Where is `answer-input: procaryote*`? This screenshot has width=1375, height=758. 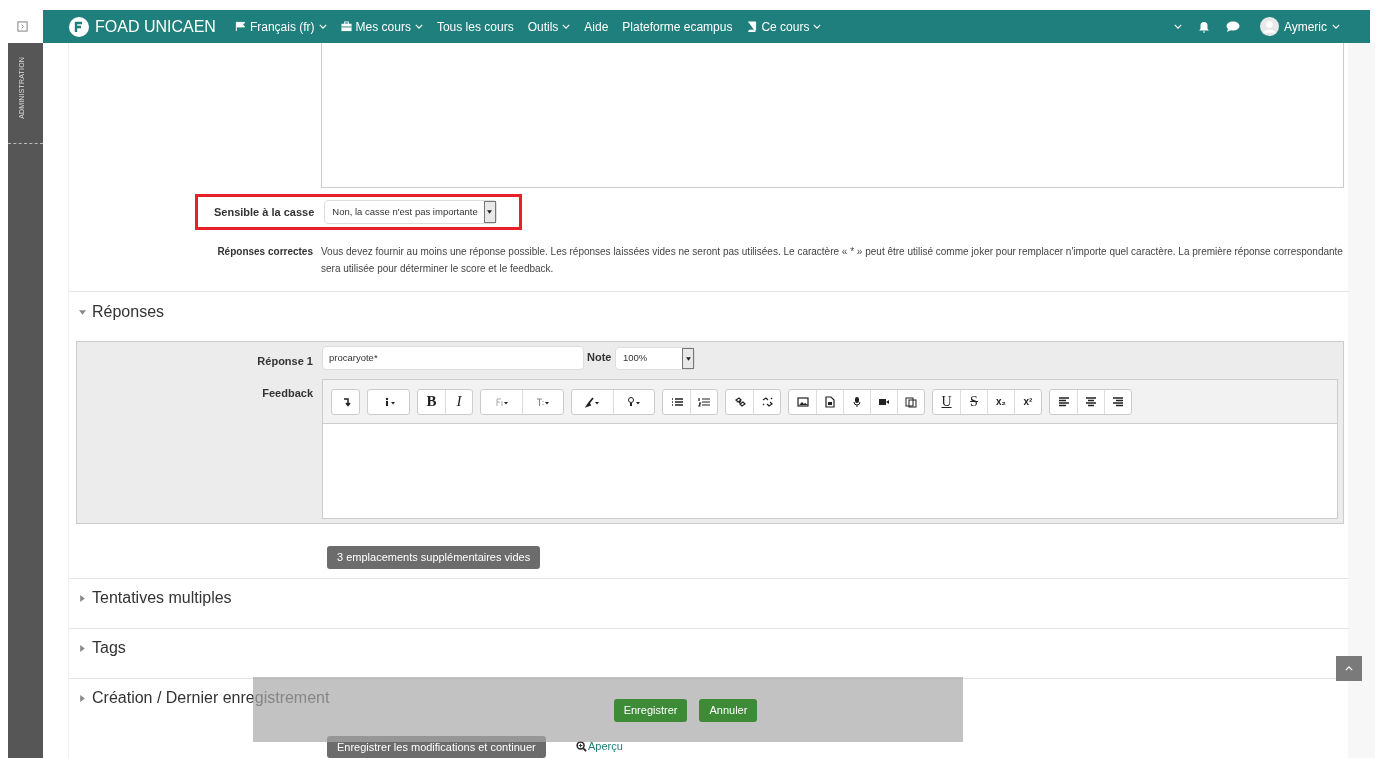
answer-input: procaryote* is located at coordinates (453, 358).